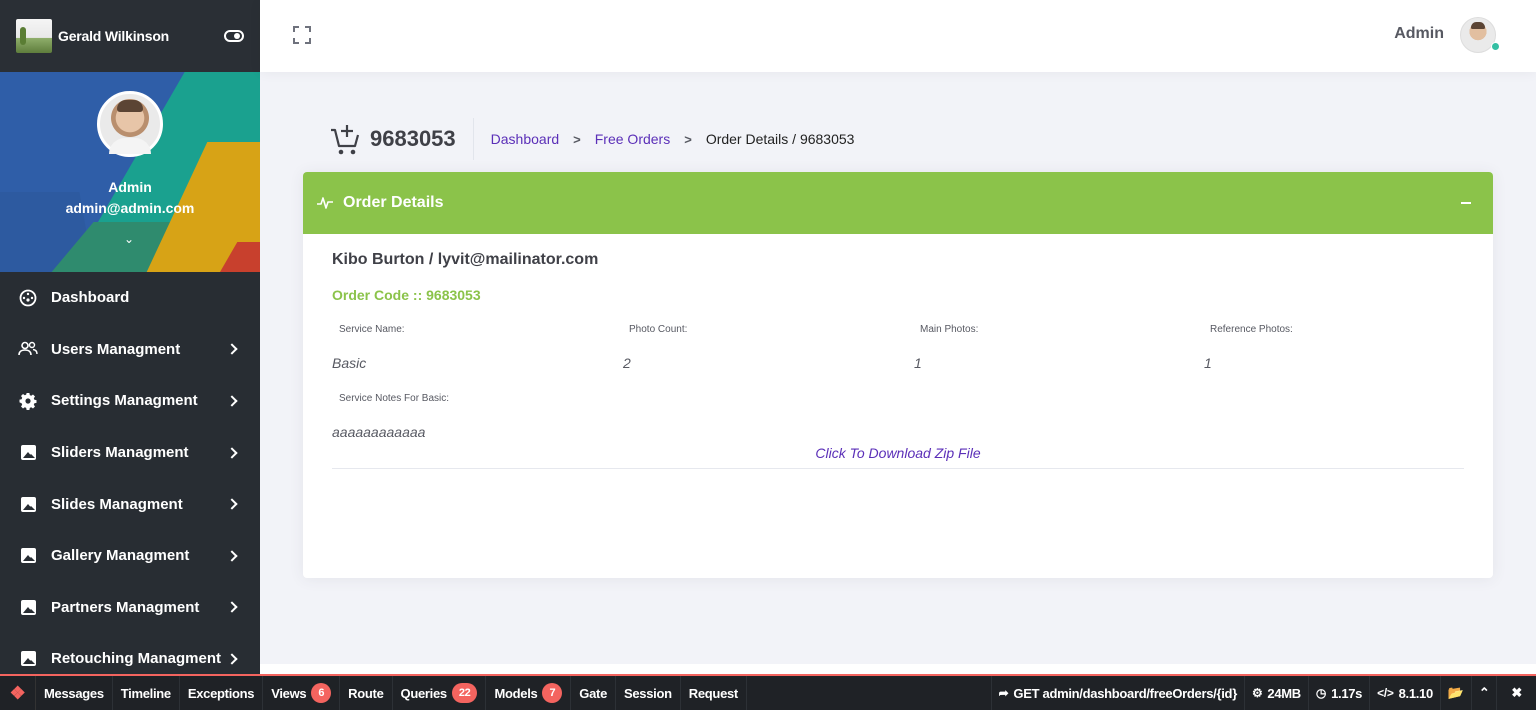 The image size is (1536, 710). Describe the element at coordinates (918, 363) in the screenshot. I see `main-photos-value: 1` at that location.